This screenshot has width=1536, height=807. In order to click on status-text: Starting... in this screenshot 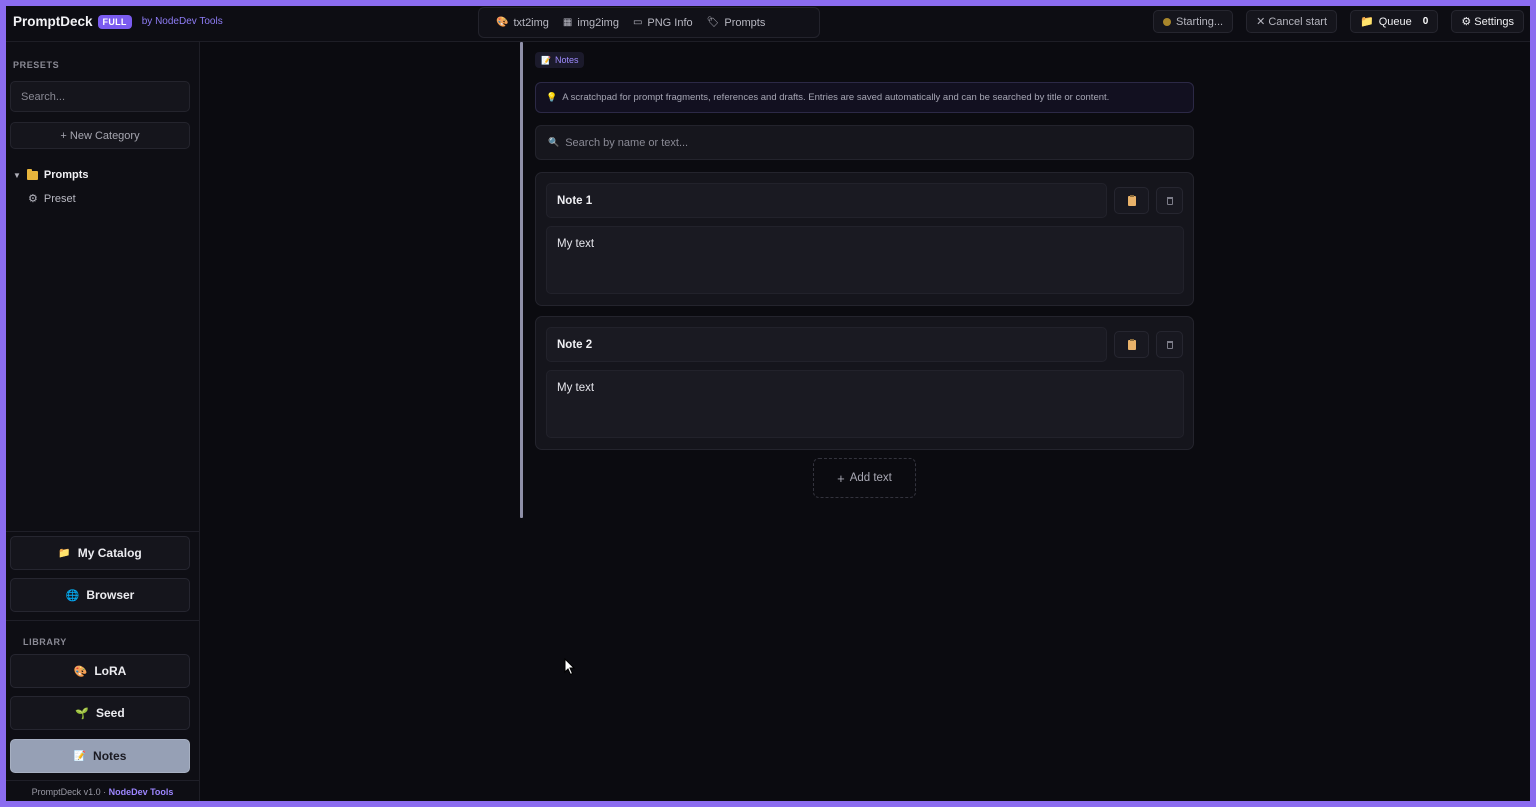, I will do `click(1199, 21)`.